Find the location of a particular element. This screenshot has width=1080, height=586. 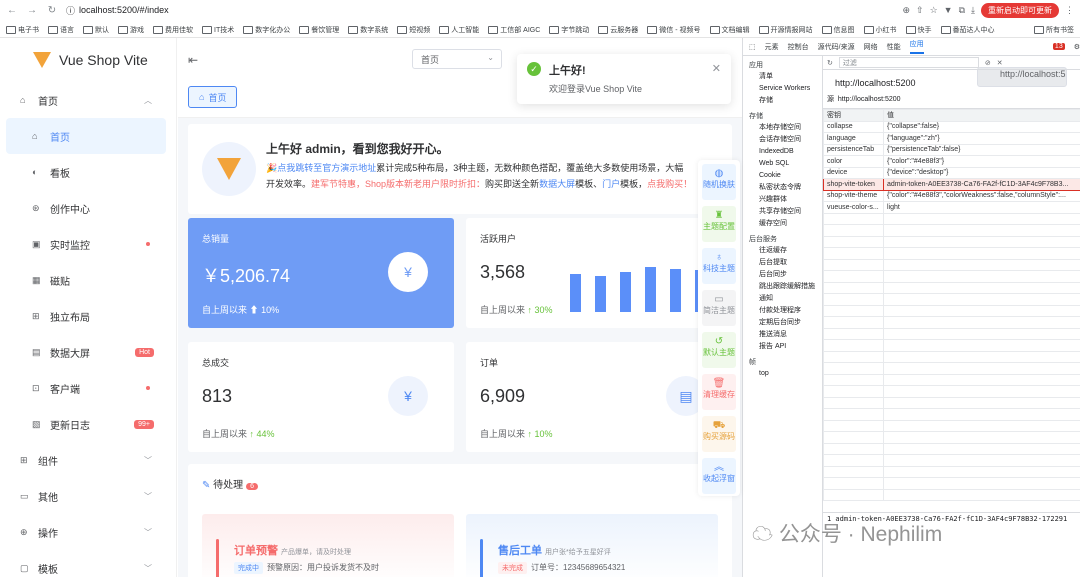

menu-icon: ⋮ is located at coordinates (1069, 10).